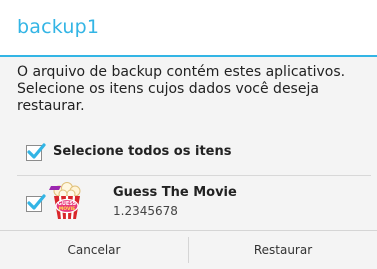 The image size is (377, 269). What do you see at coordinates (67, 209) in the screenshot?
I see `svg-text: MOVIE` at bounding box center [67, 209].